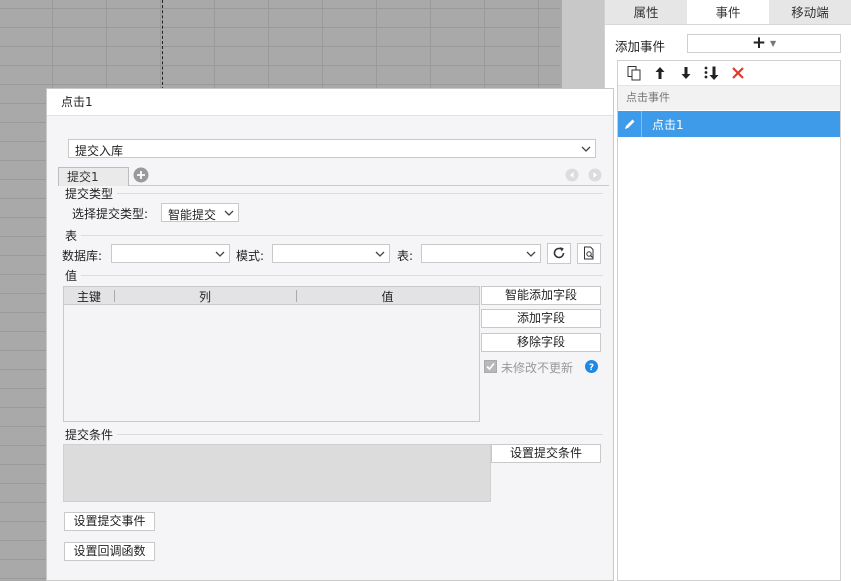 The height and width of the screenshot is (581, 851). What do you see at coordinates (110, 214) in the screenshot?
I see `submit-type-label: 选择提交类型:` at bounding box center [110, 214].